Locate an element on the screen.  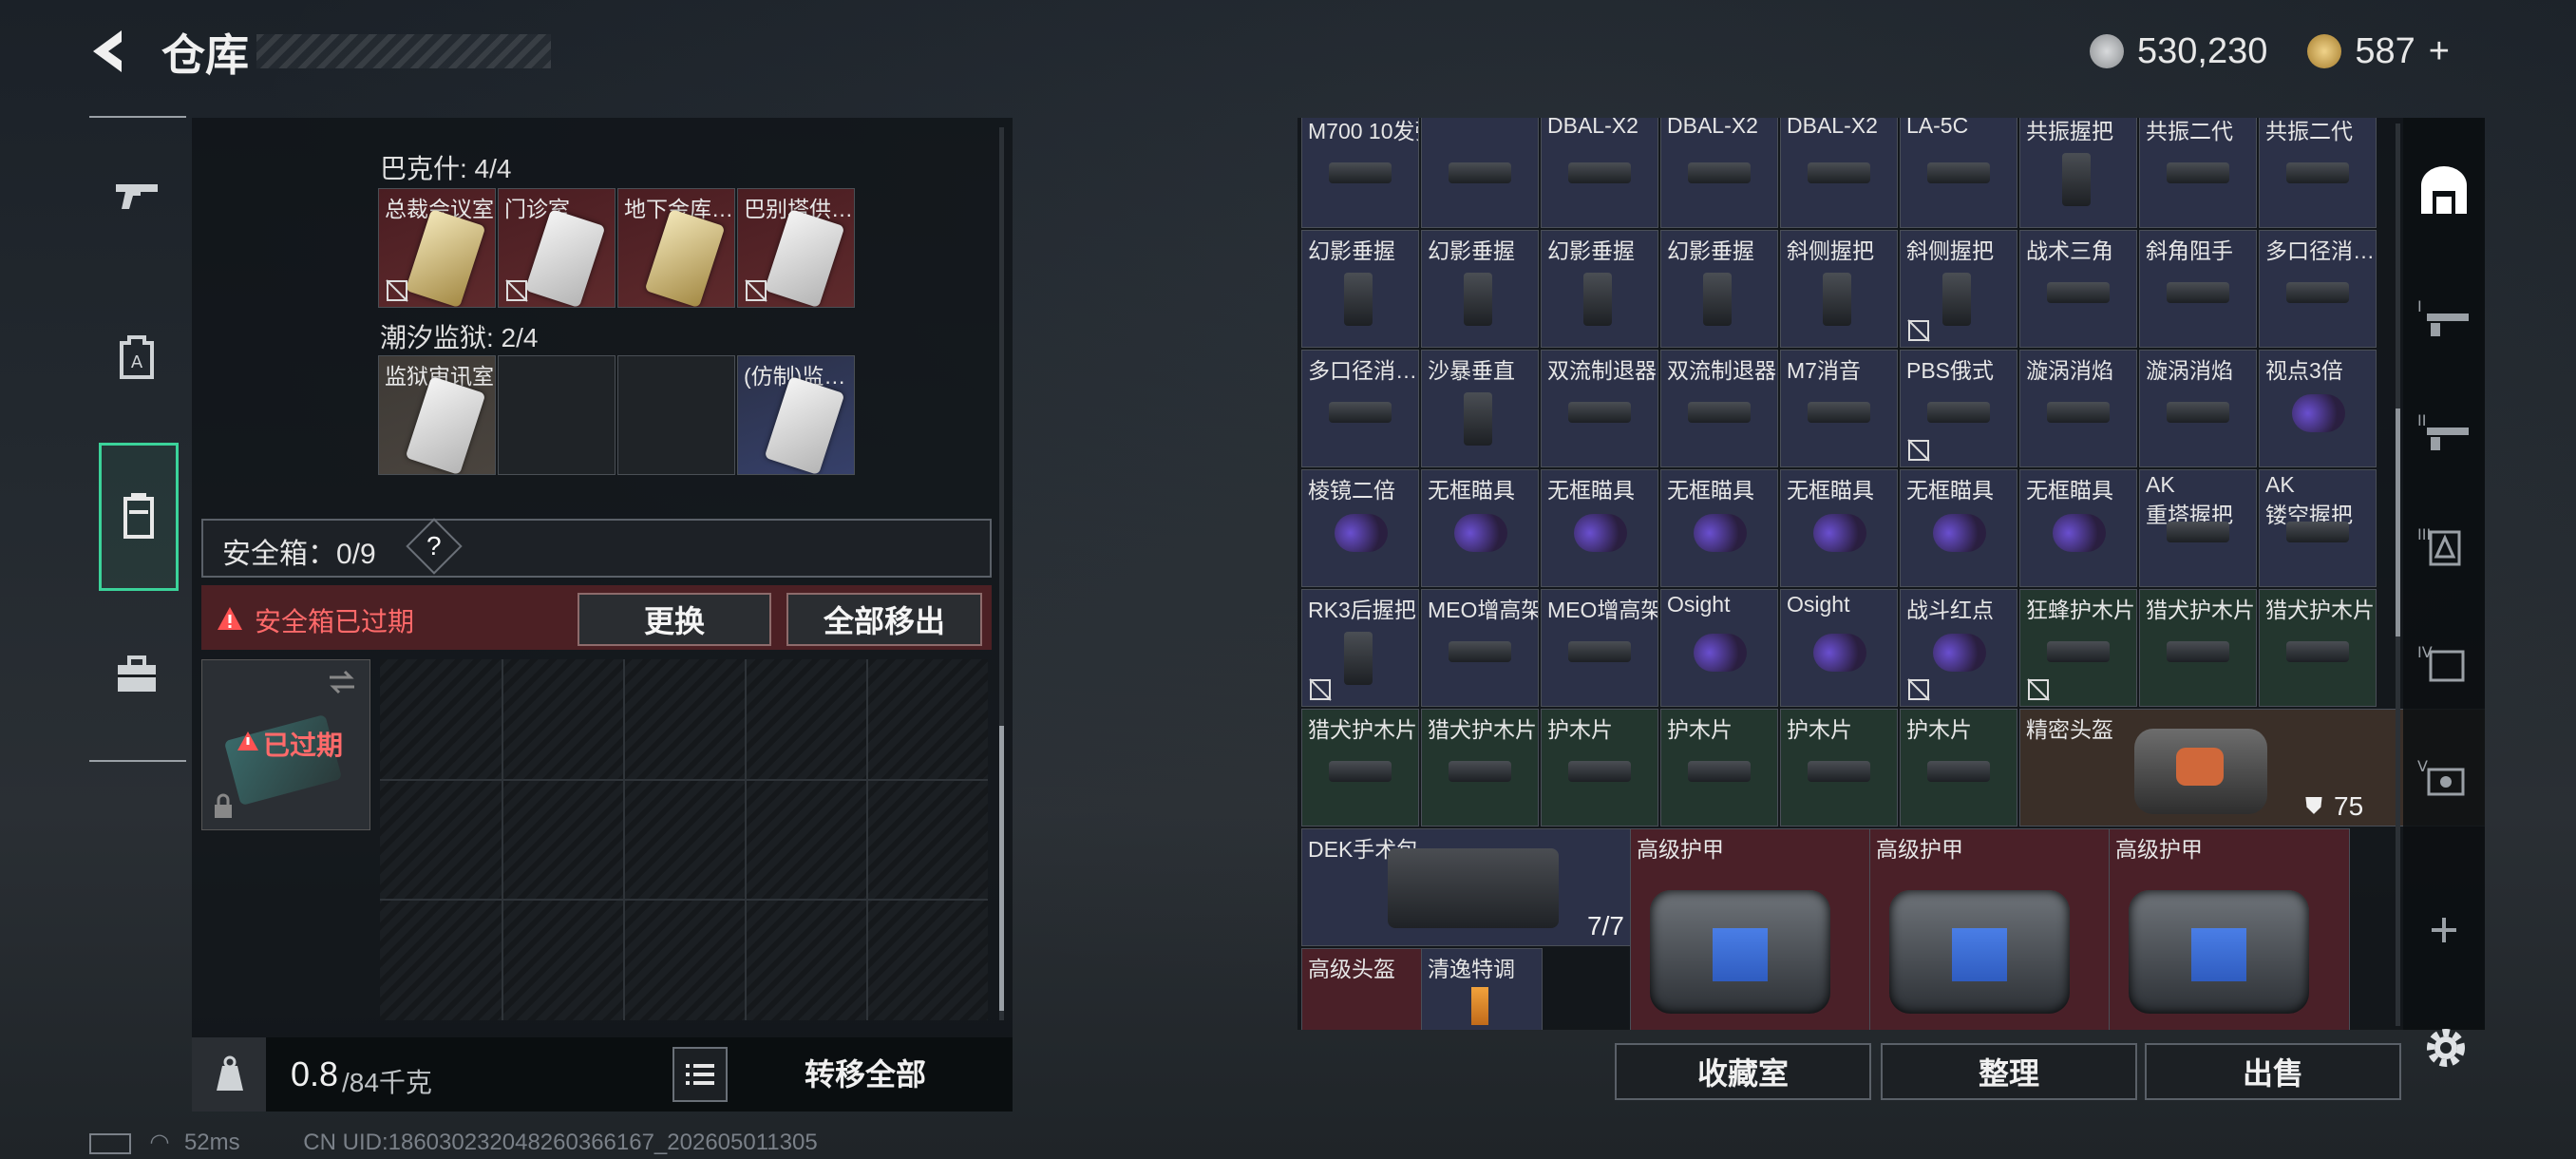
stash-item: RK3后握把 is located at coordinates (1360, 648).